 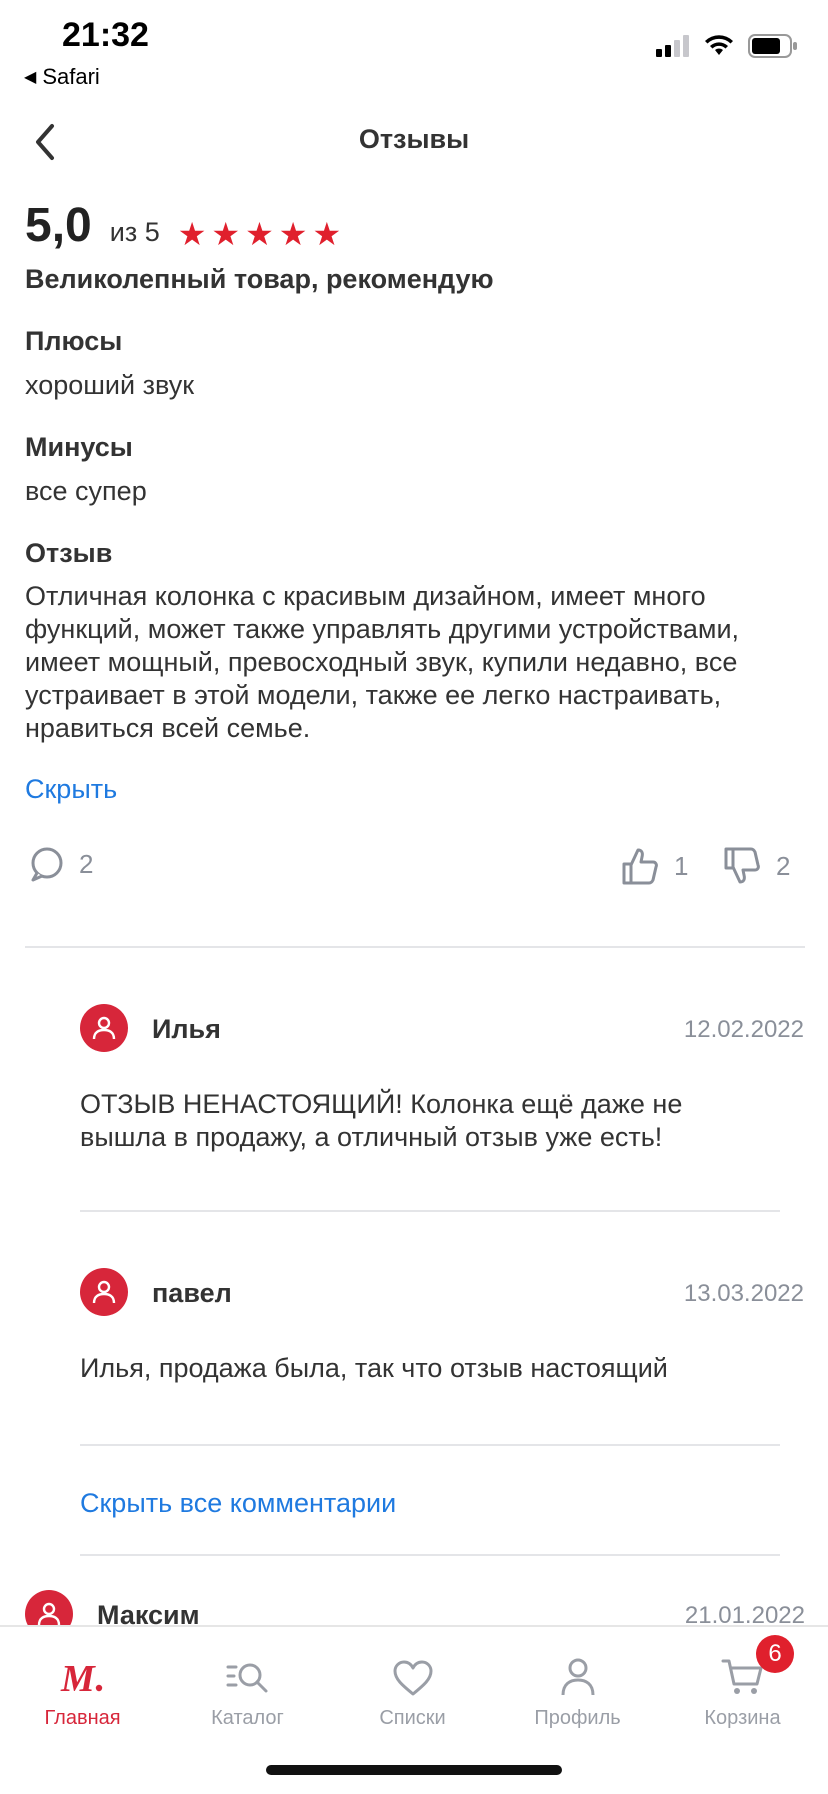 What do you see at coordinates (681, 865) in the screenshot?
I see `likes-count: 1` at bounding box center [681, 865].